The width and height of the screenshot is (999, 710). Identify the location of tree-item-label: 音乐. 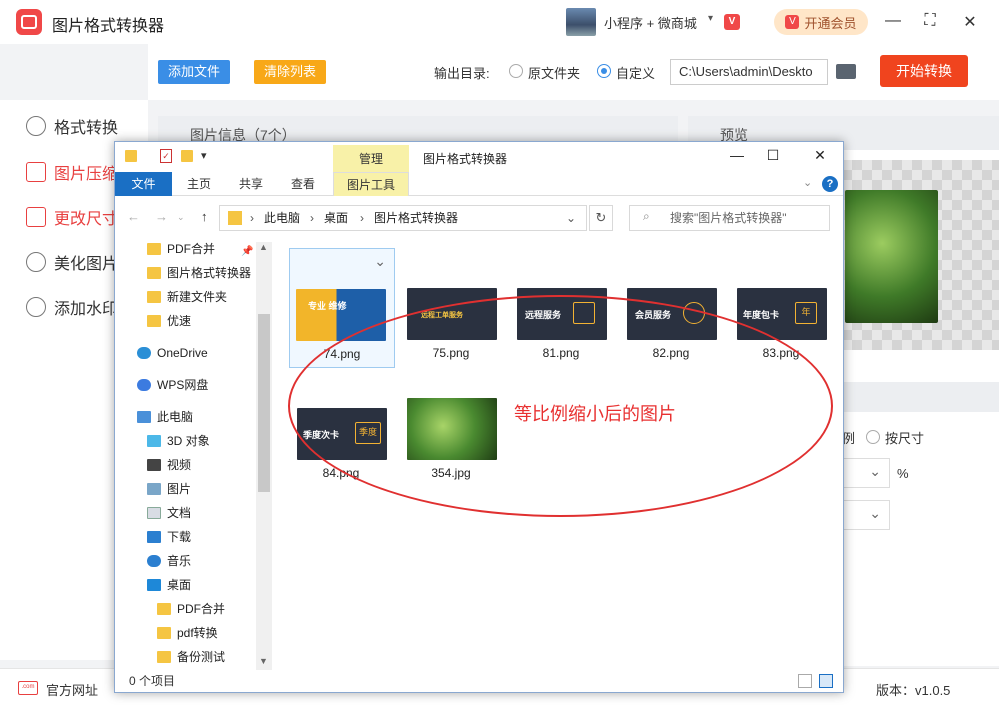
(179, 561).